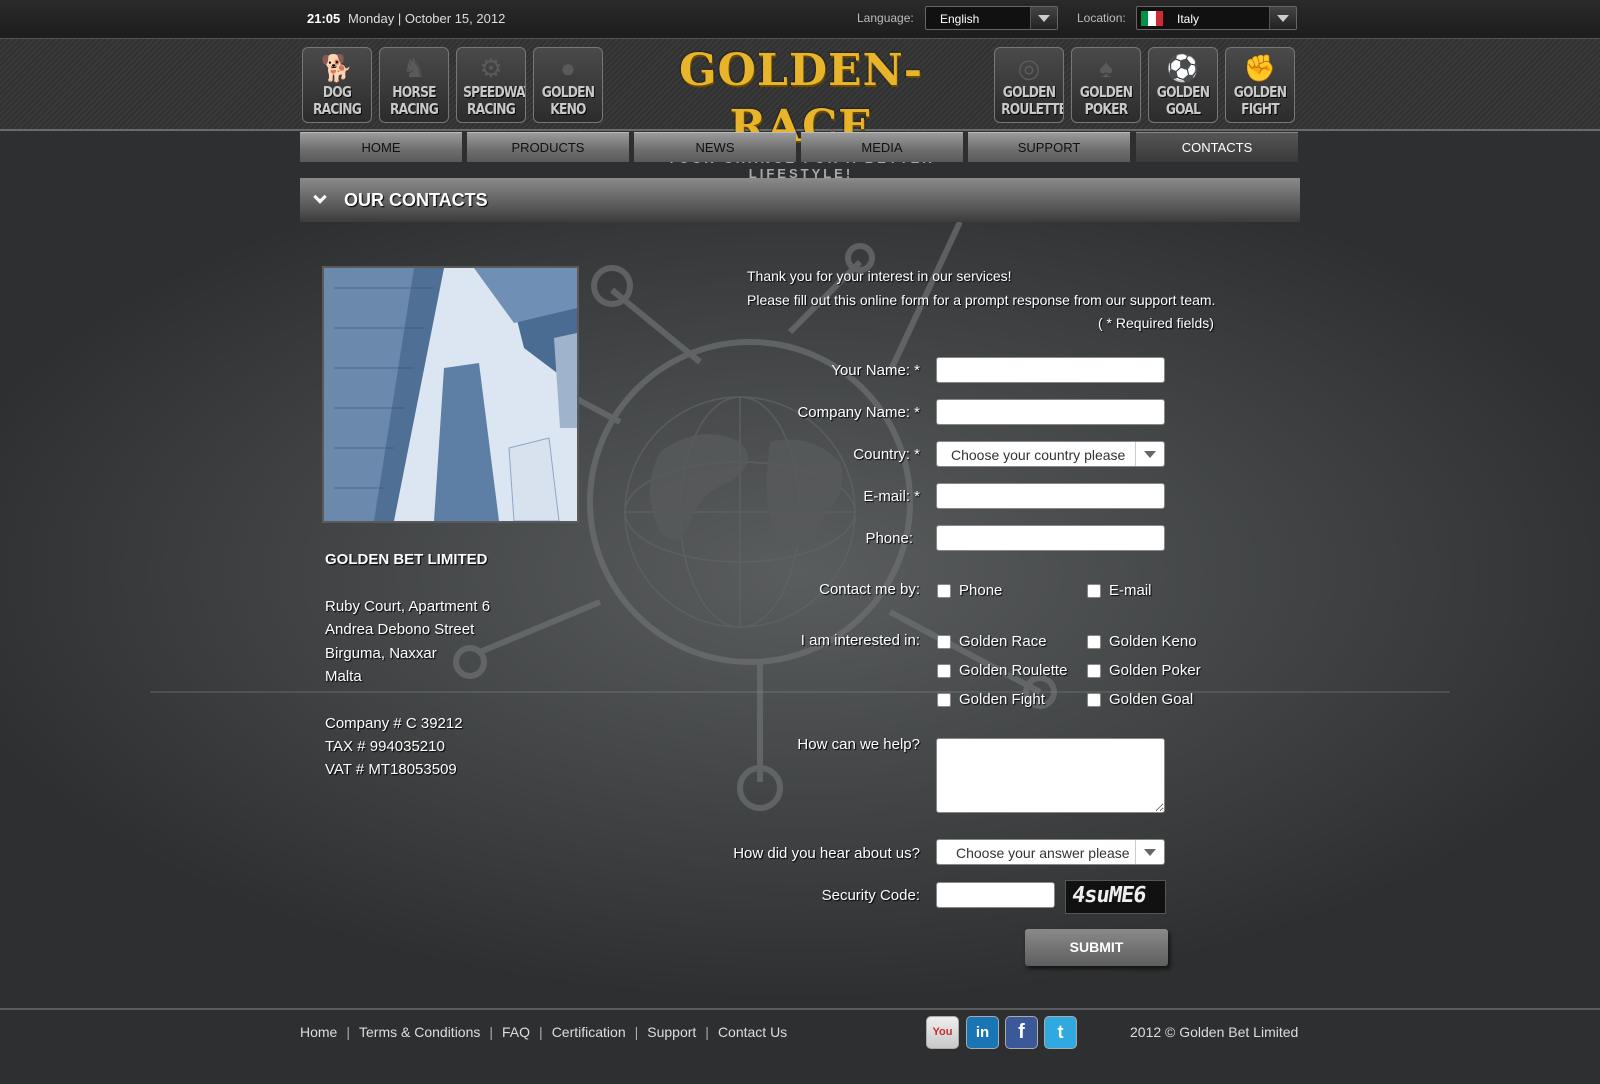 This screenshot has height=1084, width=1600. I want to click on horse-icon: ♞, so click(414, 68).